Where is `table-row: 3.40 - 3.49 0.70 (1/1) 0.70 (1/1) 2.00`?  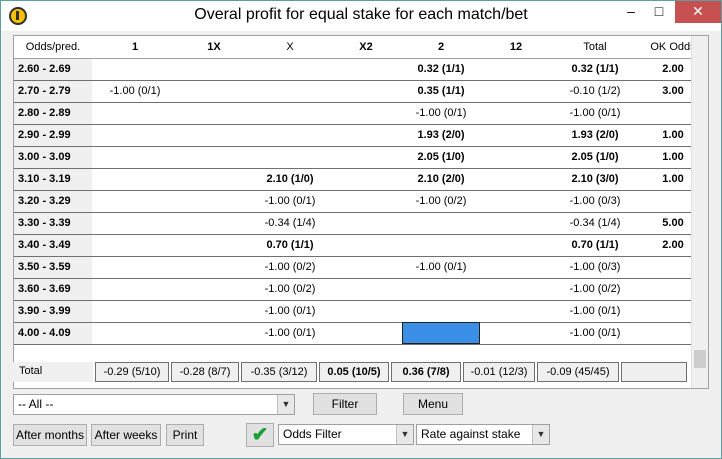 table-row: 3.40 - 3.49 0.70 (1/1) 0.70 (1/1) 2.00 is located at coordinates (361, 245).